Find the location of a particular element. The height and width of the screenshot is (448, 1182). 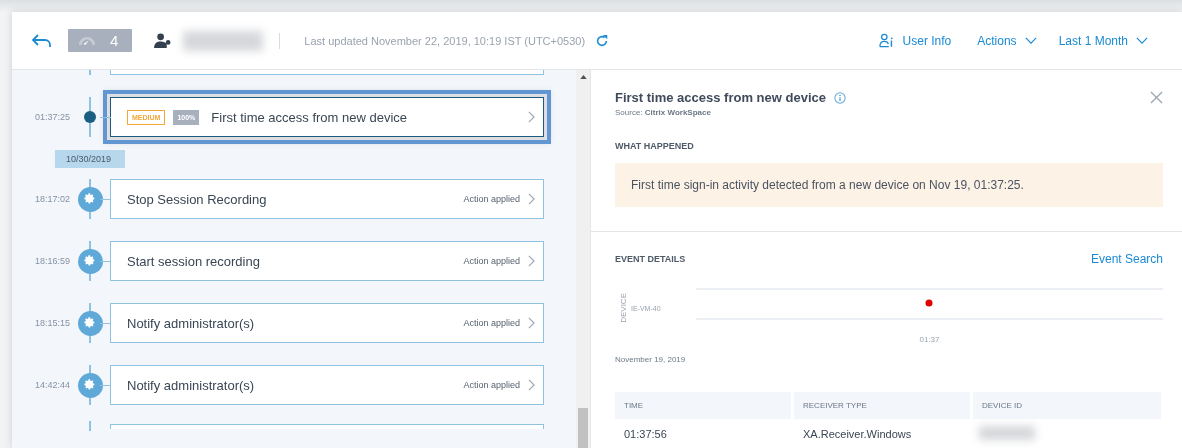

source-text: Source: Citrix WorkSpace is located at coordinates (663, 112).